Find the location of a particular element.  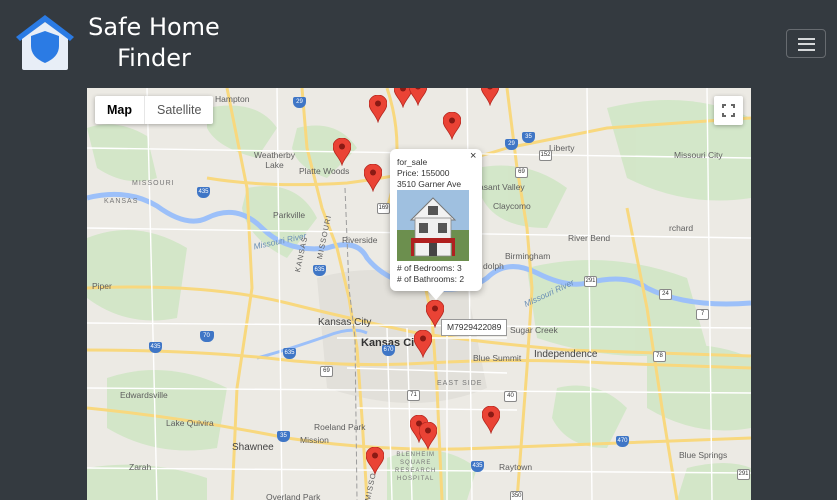

label-weatherby-lake: Weatherby Lake is located at coordinates (274, 160).